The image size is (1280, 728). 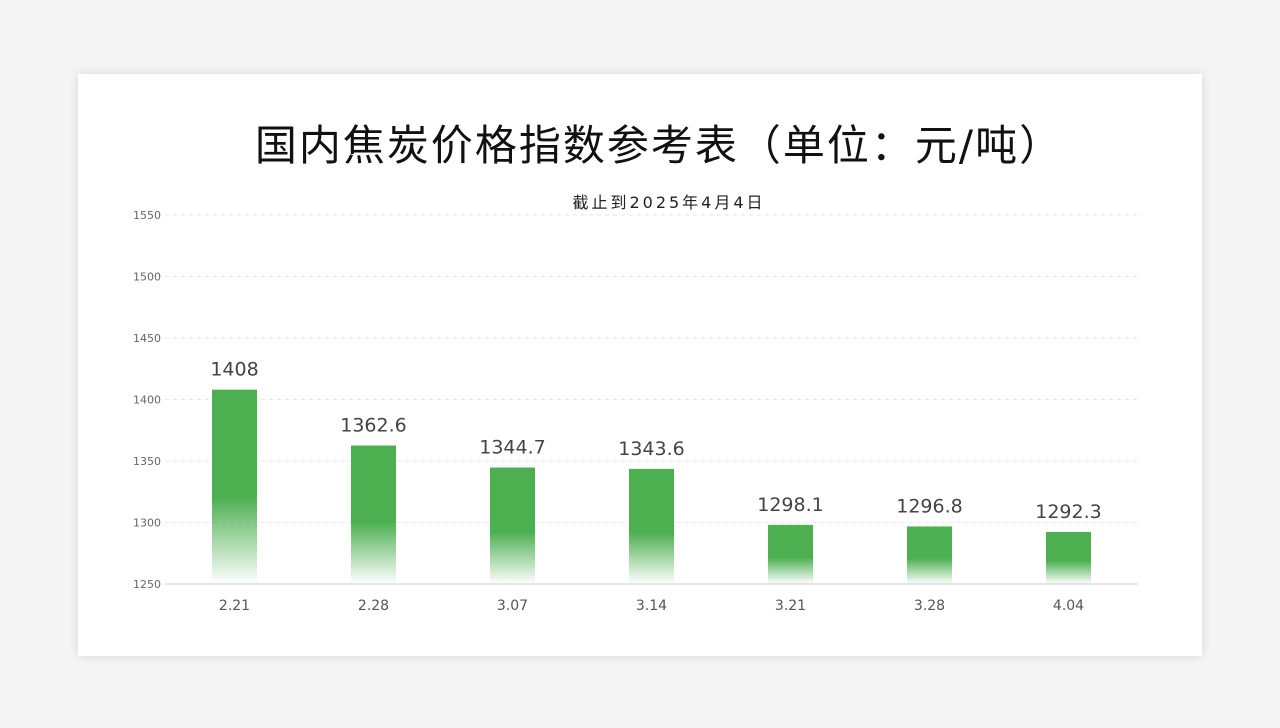 What do you see at coordinates (512, 606) in the screenshot?
I see `x-tick-label: 3.07` at bounding box center [512, 606].